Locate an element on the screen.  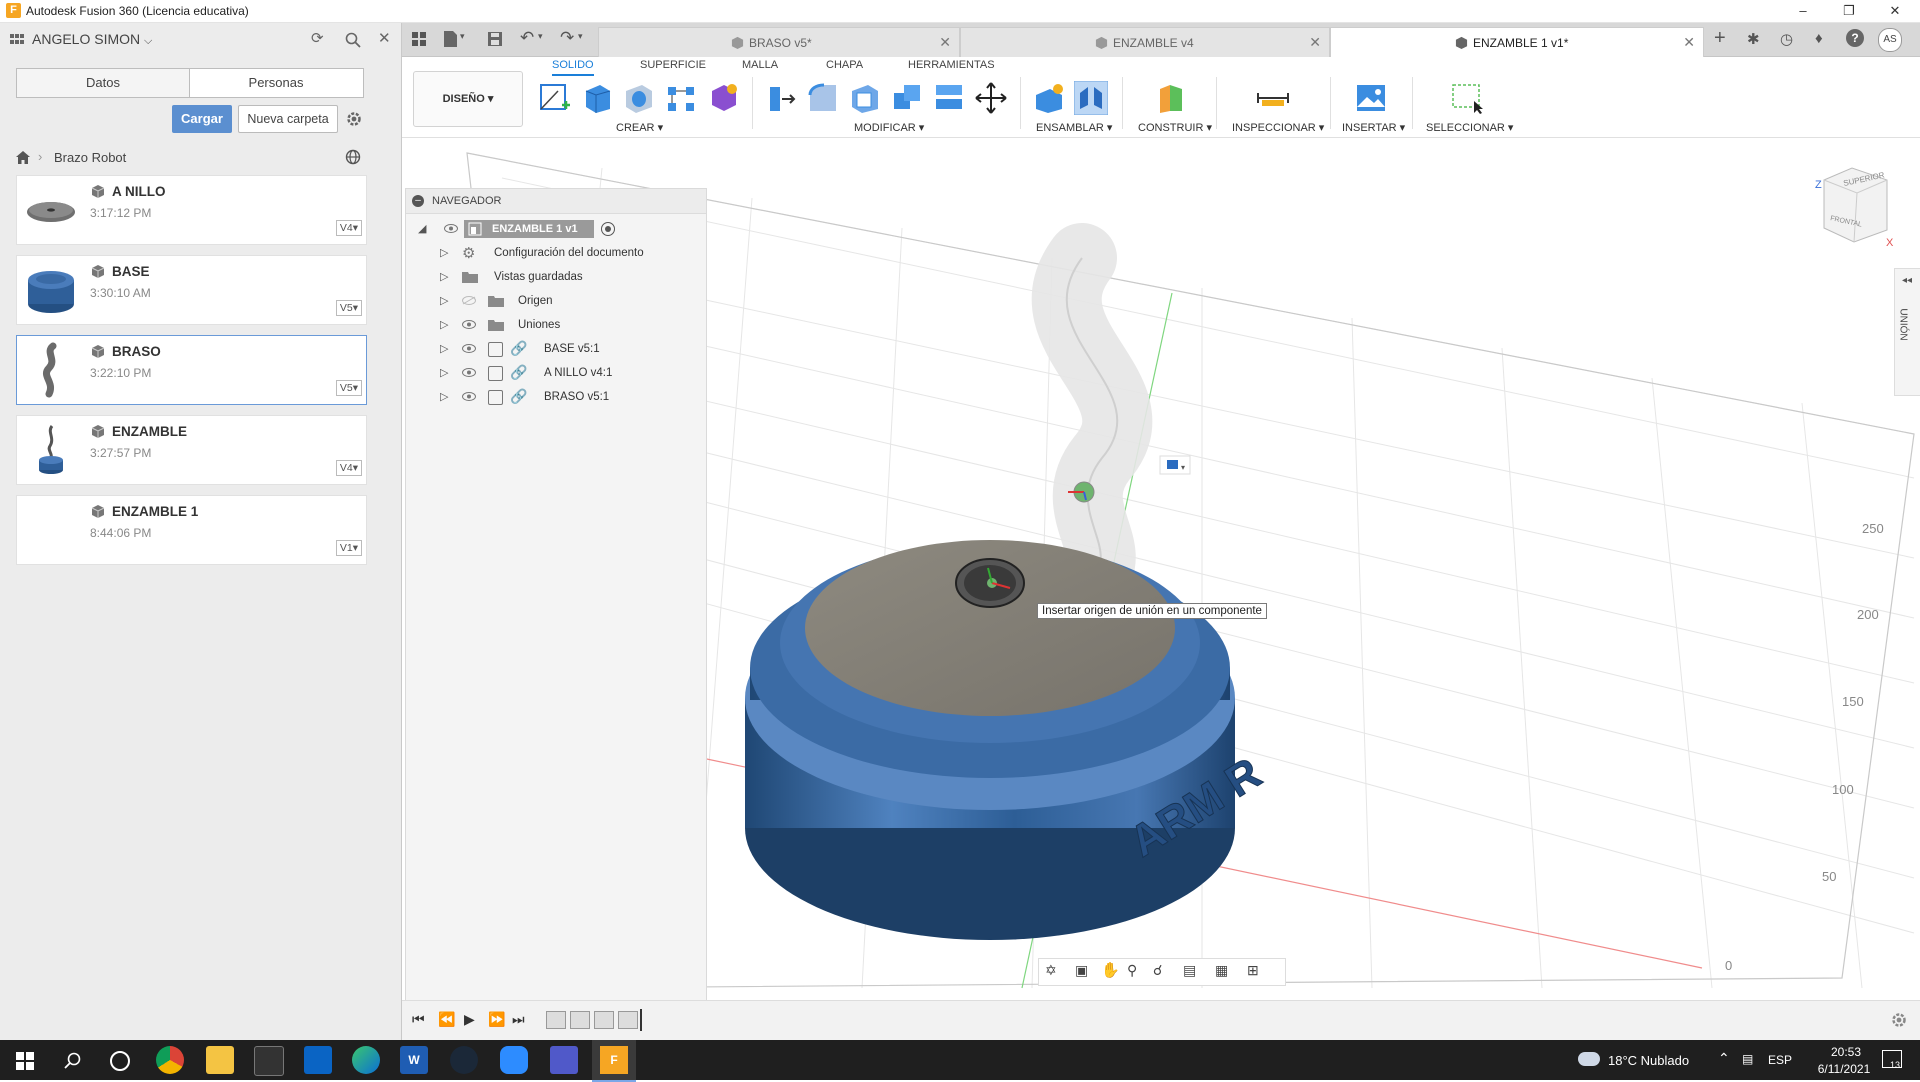
navigator-root-row: ◢ ENZAMBLE 1 v1 is located at coordinates (556, 229).